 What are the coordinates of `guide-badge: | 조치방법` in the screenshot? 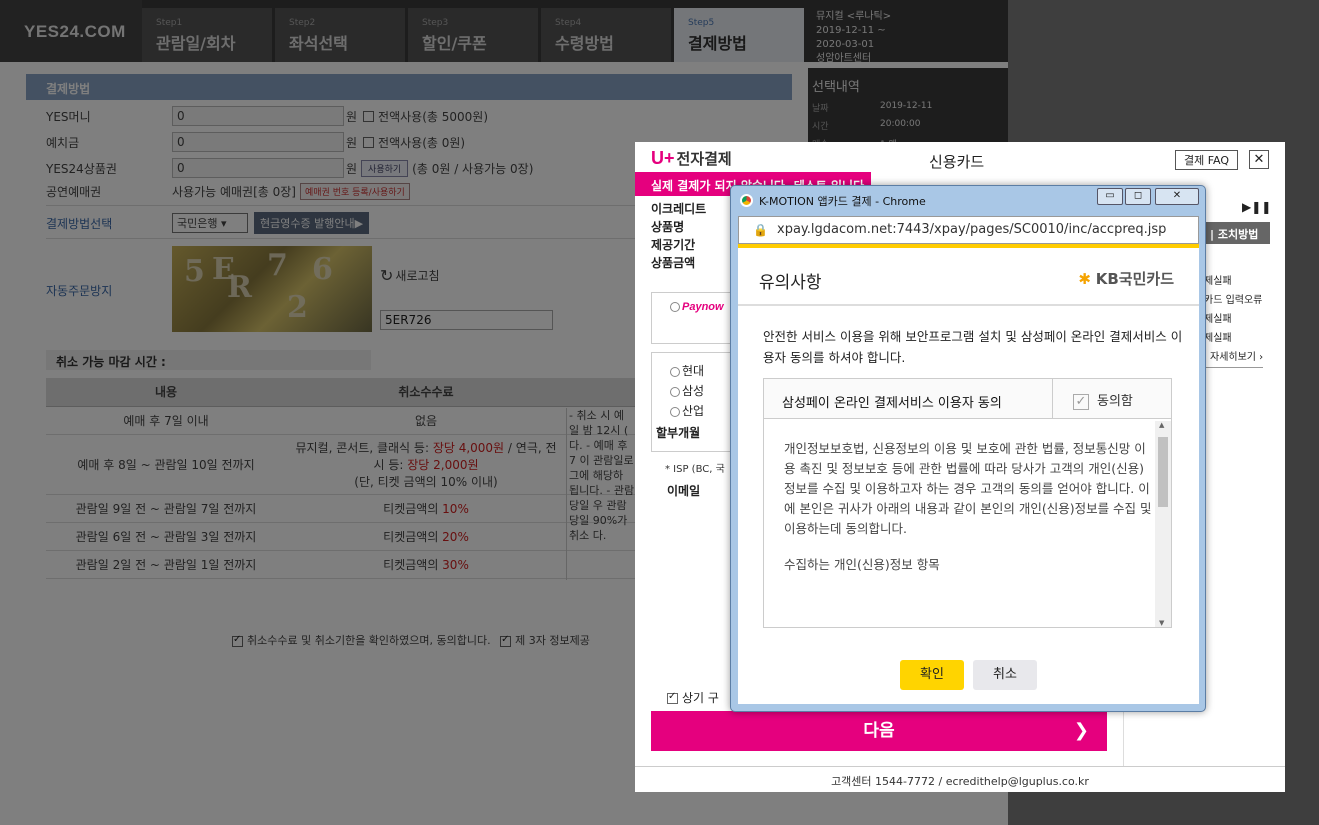 It's located at (1238, 233).